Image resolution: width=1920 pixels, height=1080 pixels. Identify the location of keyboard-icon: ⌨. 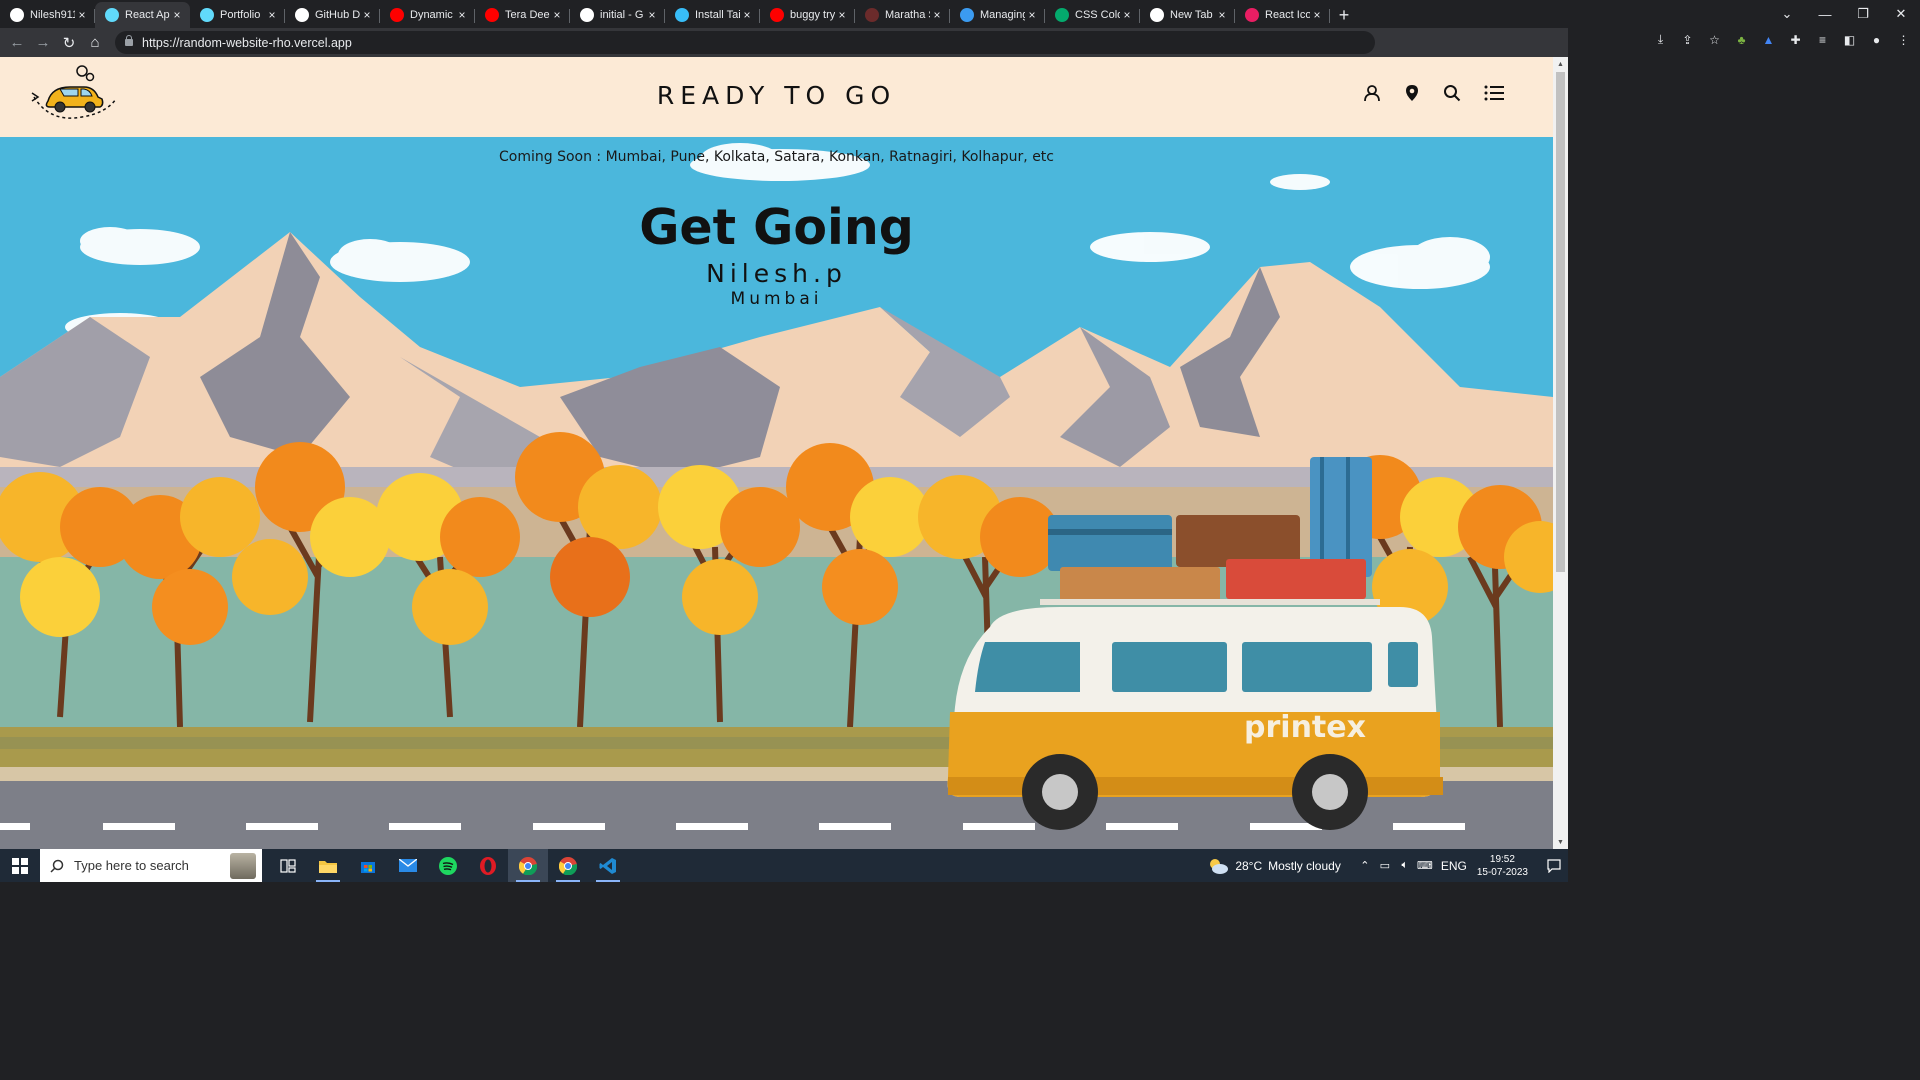
(1425, 865).